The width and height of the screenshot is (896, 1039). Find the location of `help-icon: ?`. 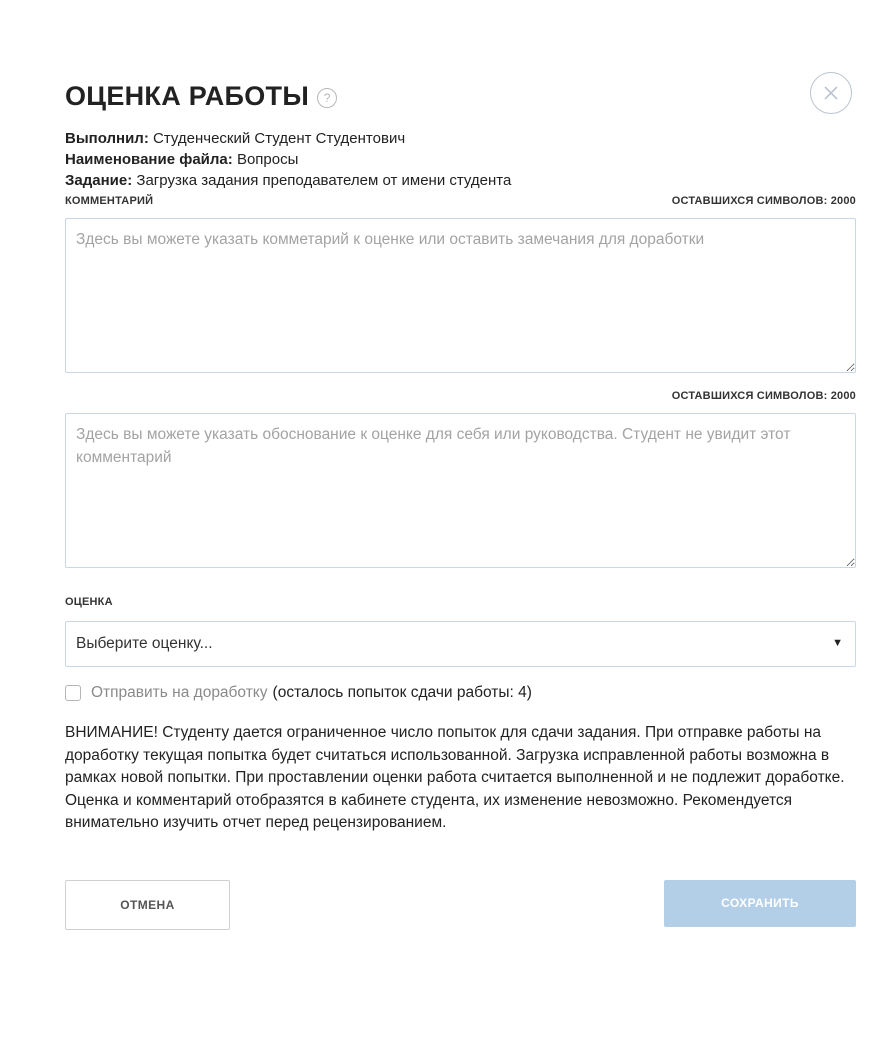

help-icon: ? is located at coordinates (327, 98).